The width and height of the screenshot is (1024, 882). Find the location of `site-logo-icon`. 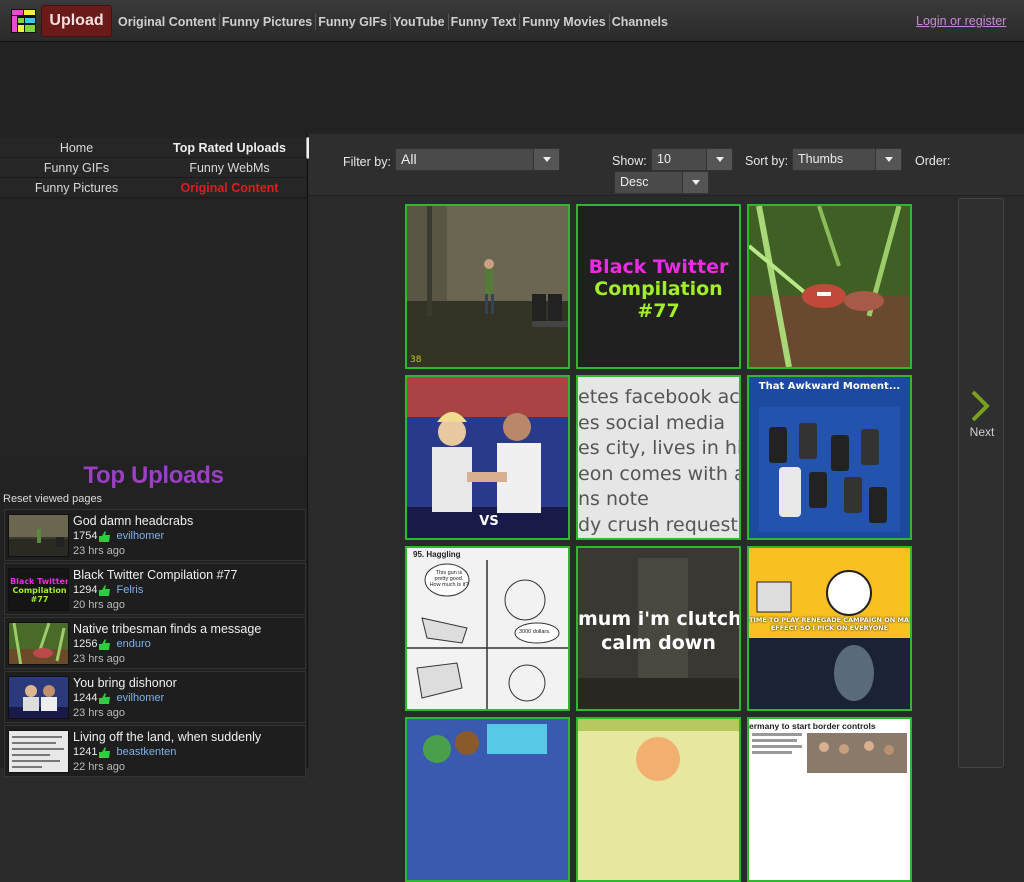

site-logo-icon is located at coordinates (23, 21).